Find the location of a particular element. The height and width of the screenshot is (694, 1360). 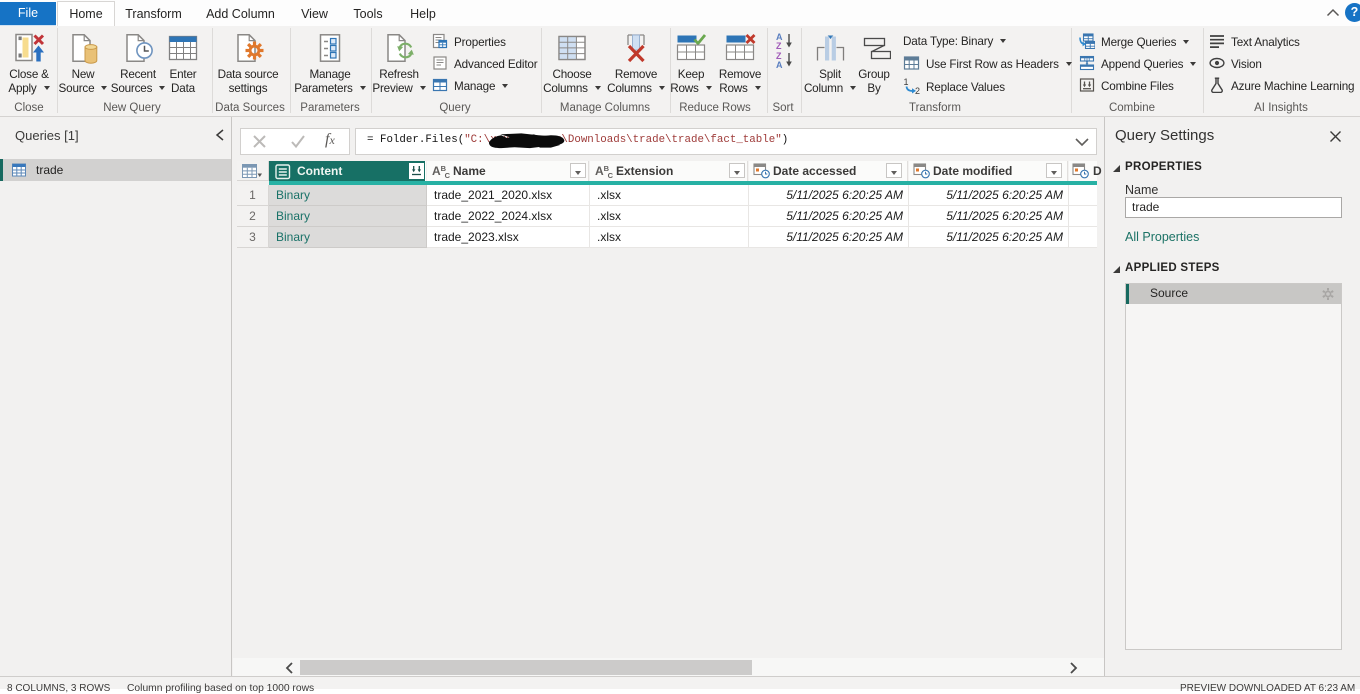

svg-text: A is located at coordinates (779, 64).